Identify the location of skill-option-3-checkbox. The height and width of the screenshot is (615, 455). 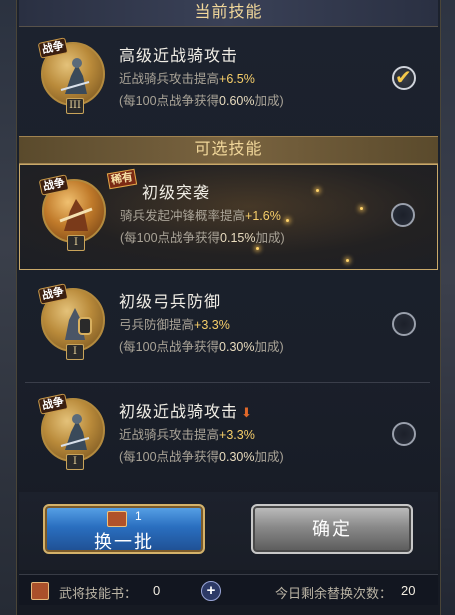
(404, 434).